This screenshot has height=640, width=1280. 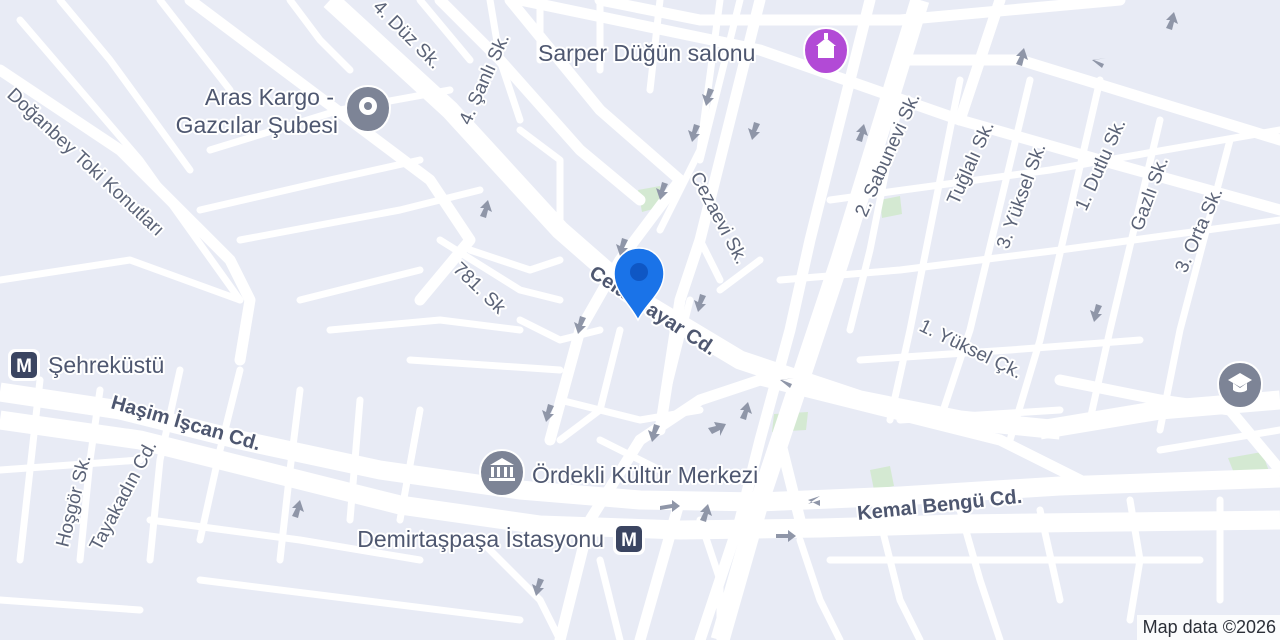 What do you see at coordinates (1208, 627) in the screenshot?
I see `map-attribution: Map data ©2026` at bounding box center [1208, 627].